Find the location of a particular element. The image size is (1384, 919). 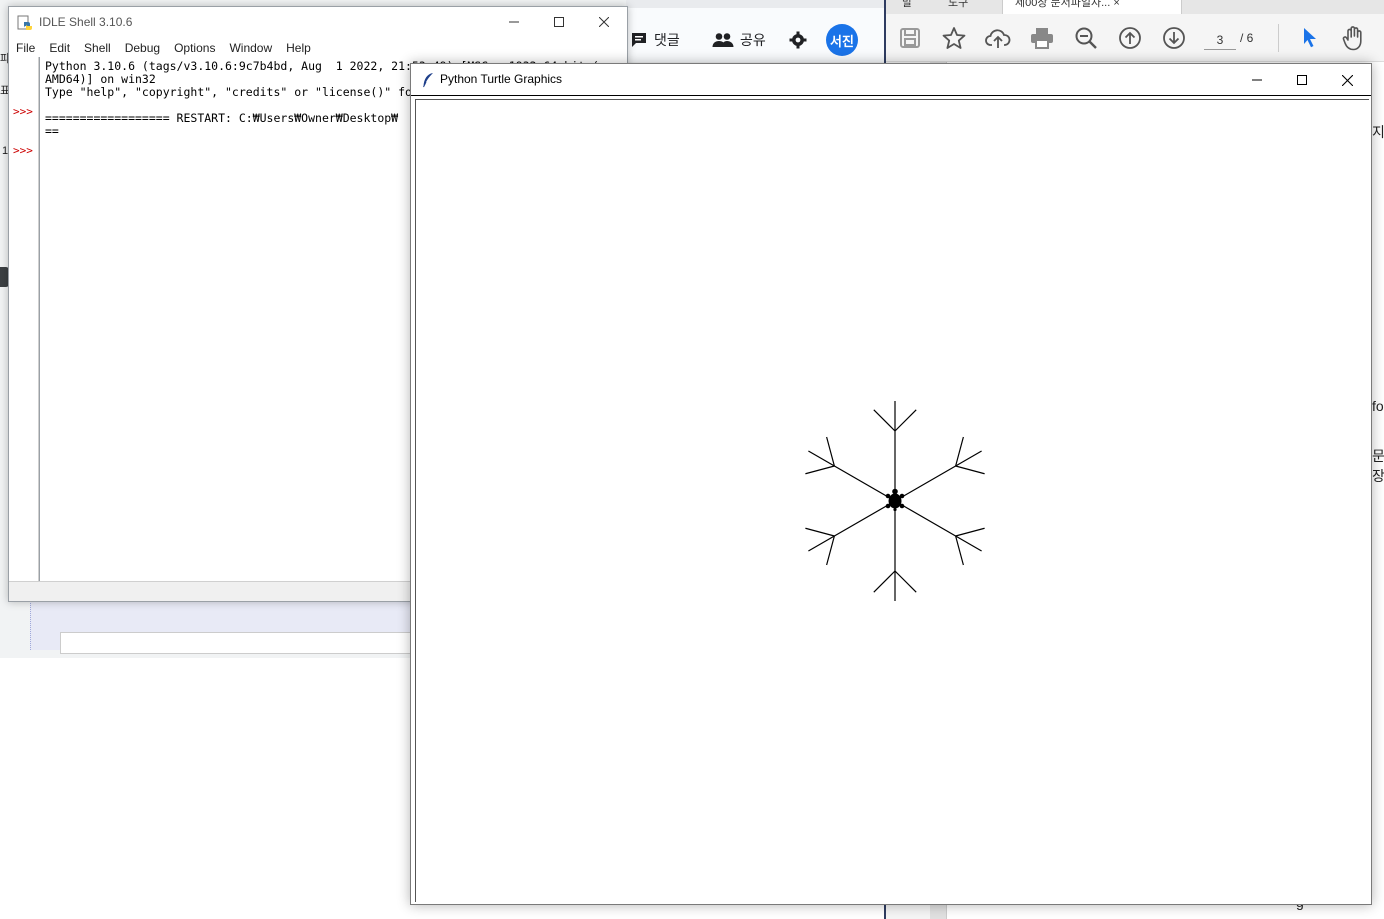

docs-topbar: 댓글 공유 서진 is located at coordinates (755, 31).